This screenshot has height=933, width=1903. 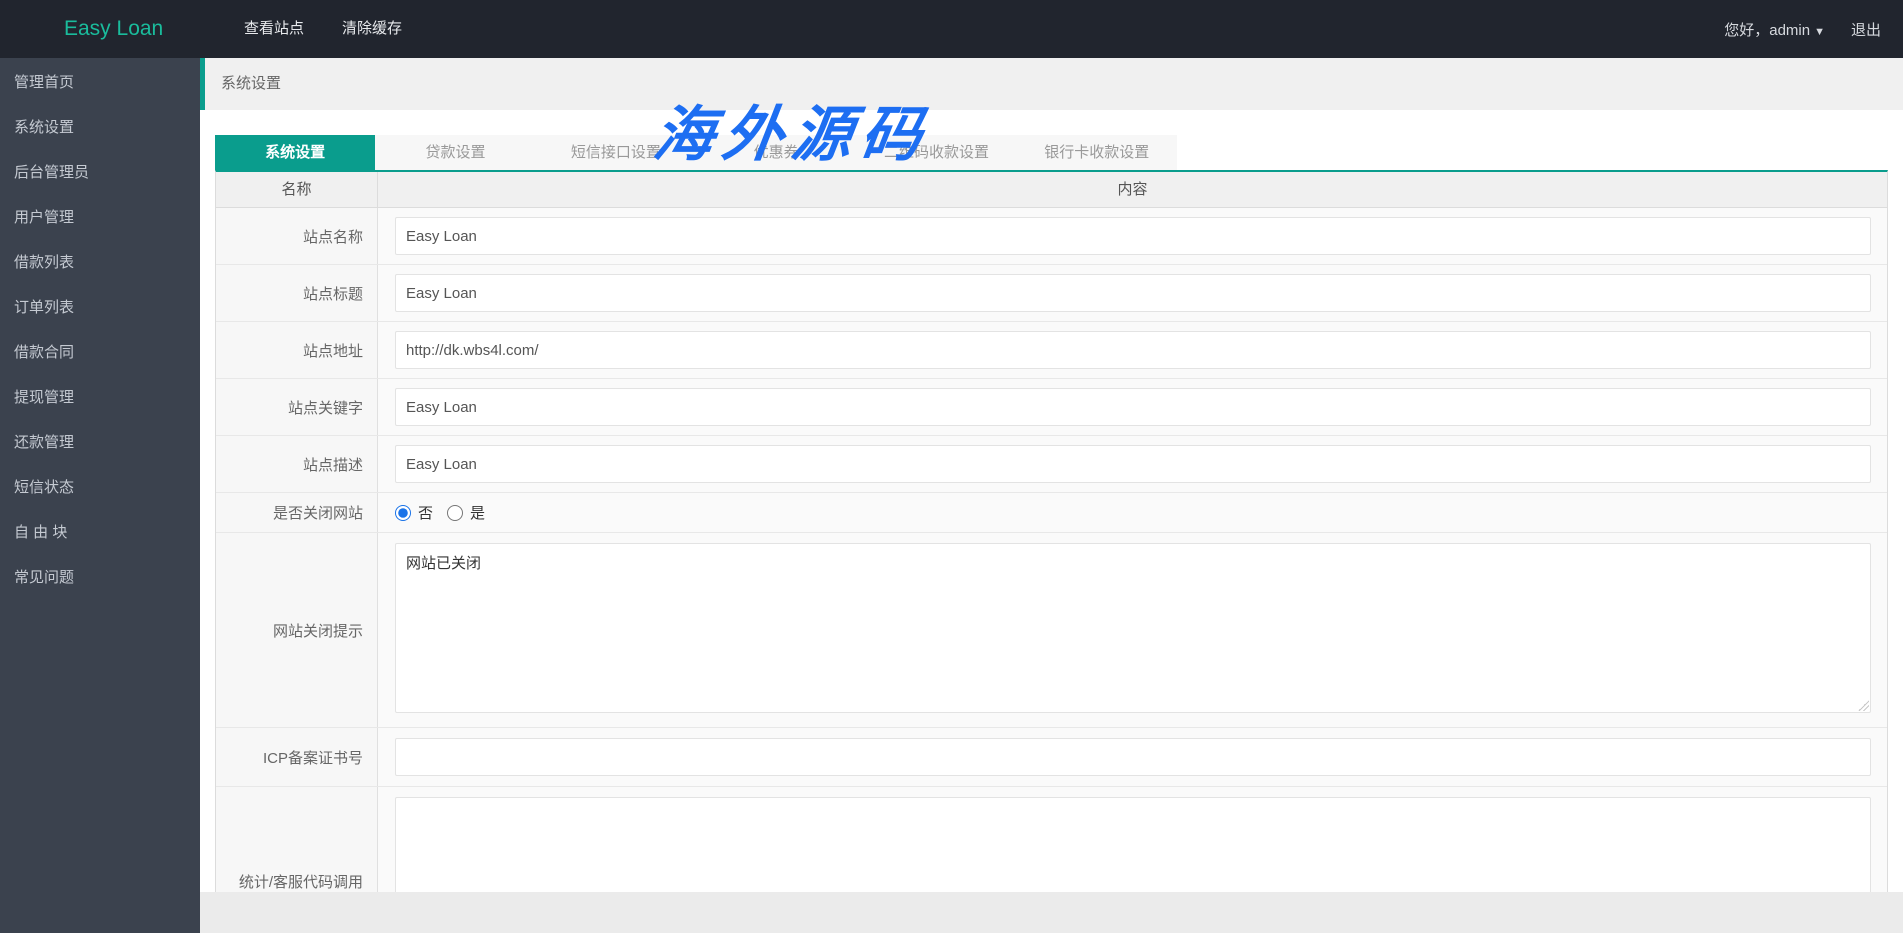 What do you see at coordinates (100, 82) in the screenshot?
I see `sidebar-item-1: 管理首页` at bounding box center [100, 82].